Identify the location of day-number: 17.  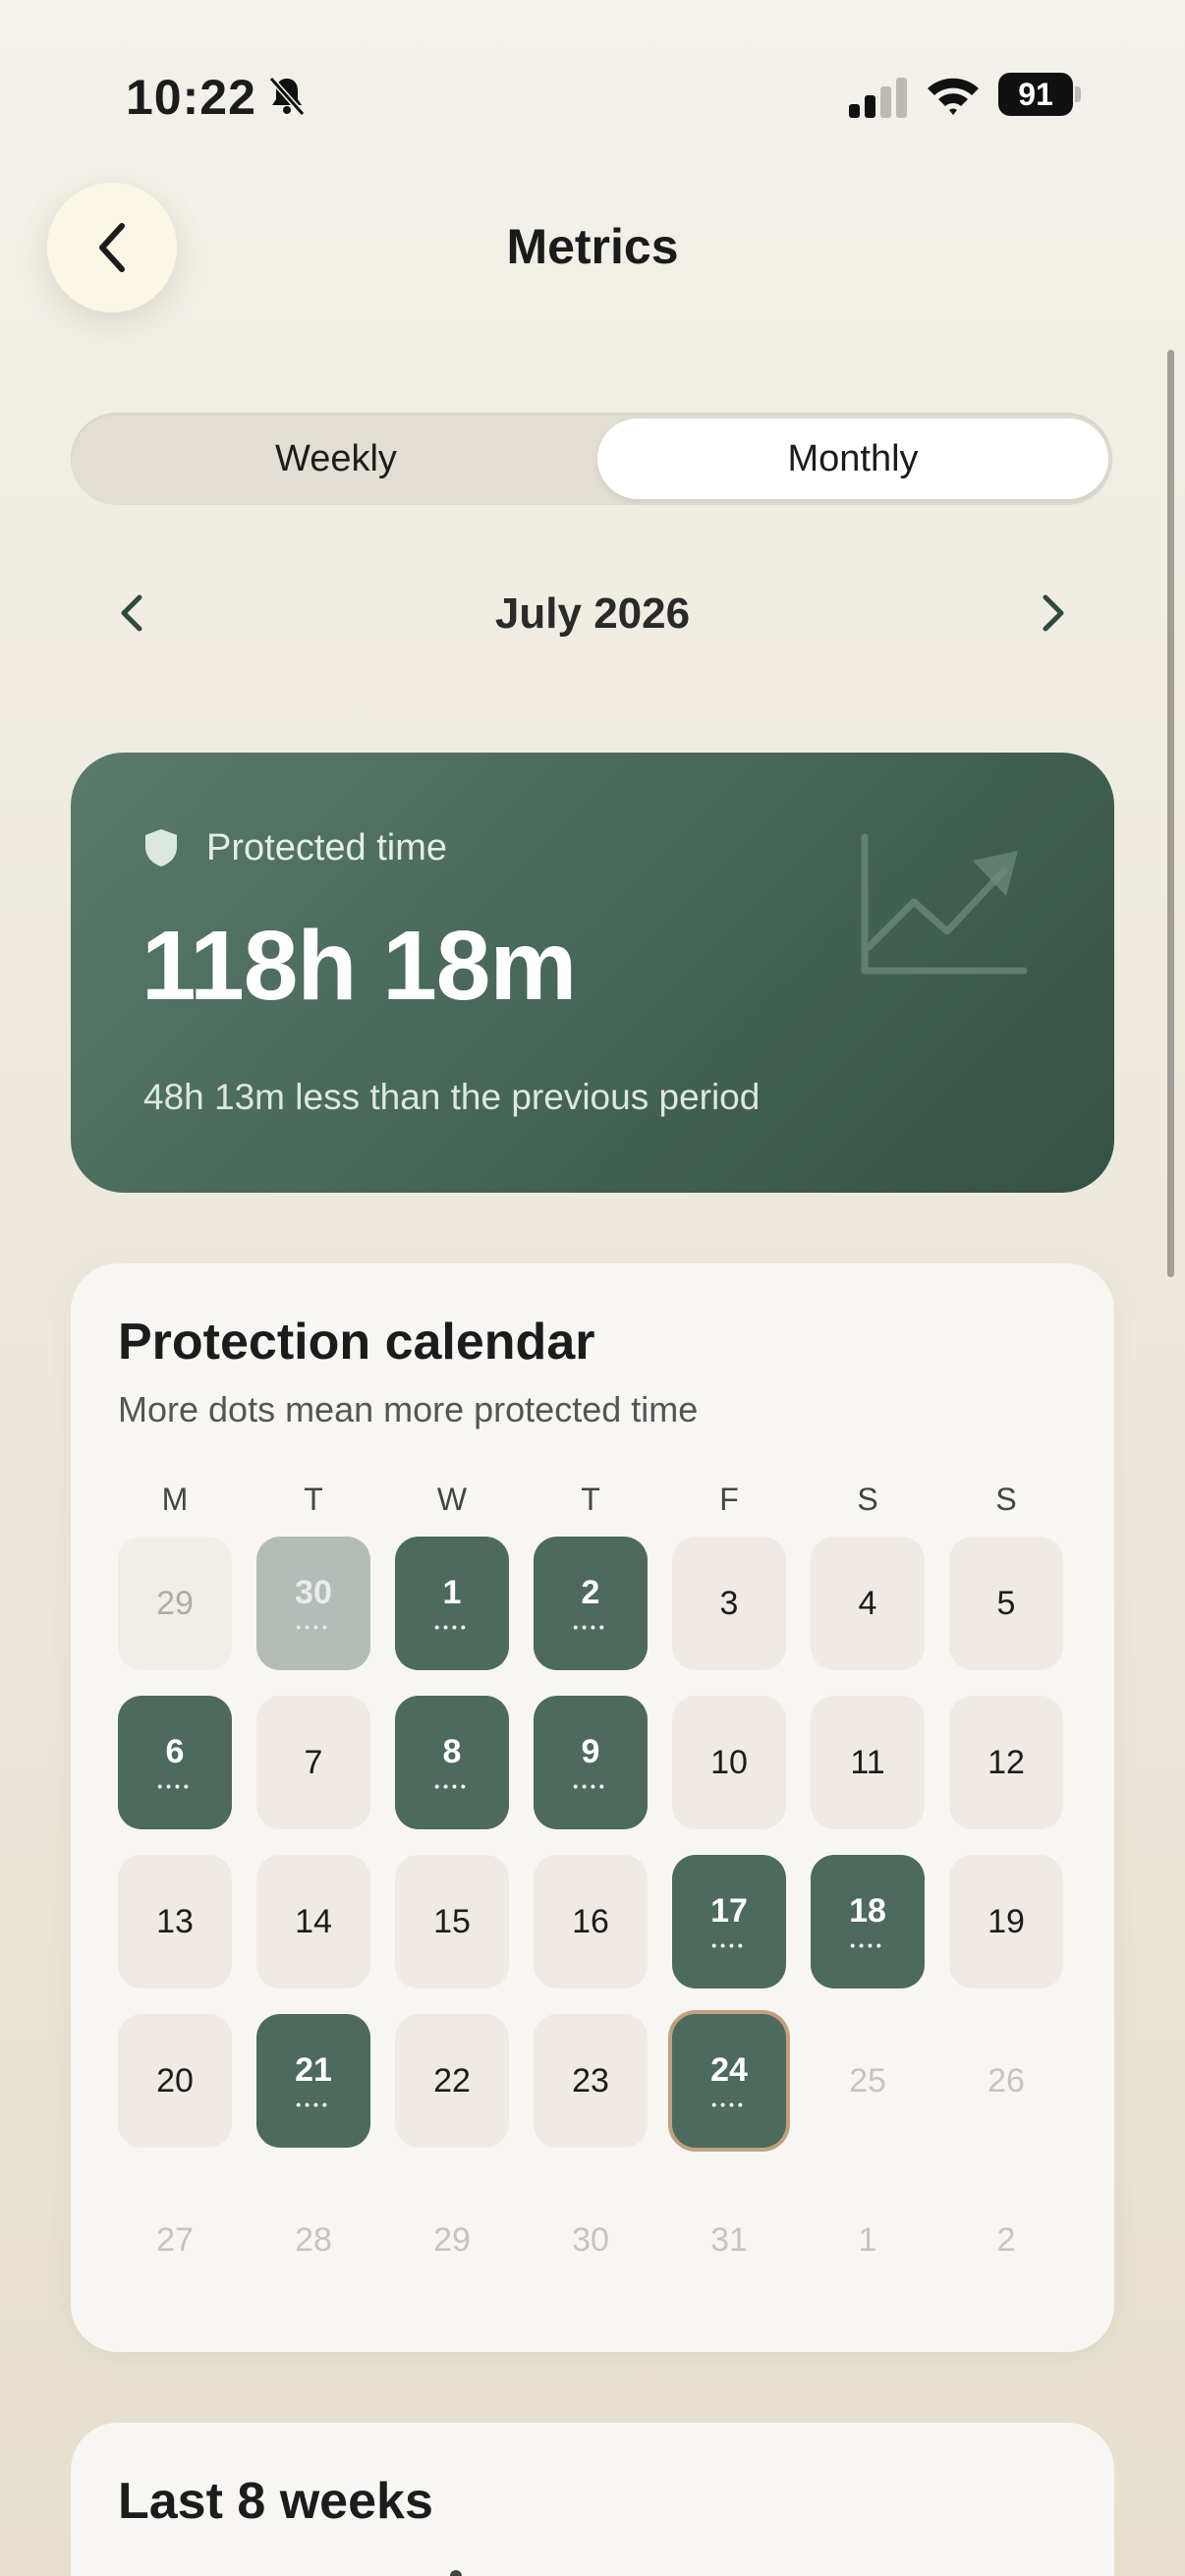
(729, 1910).